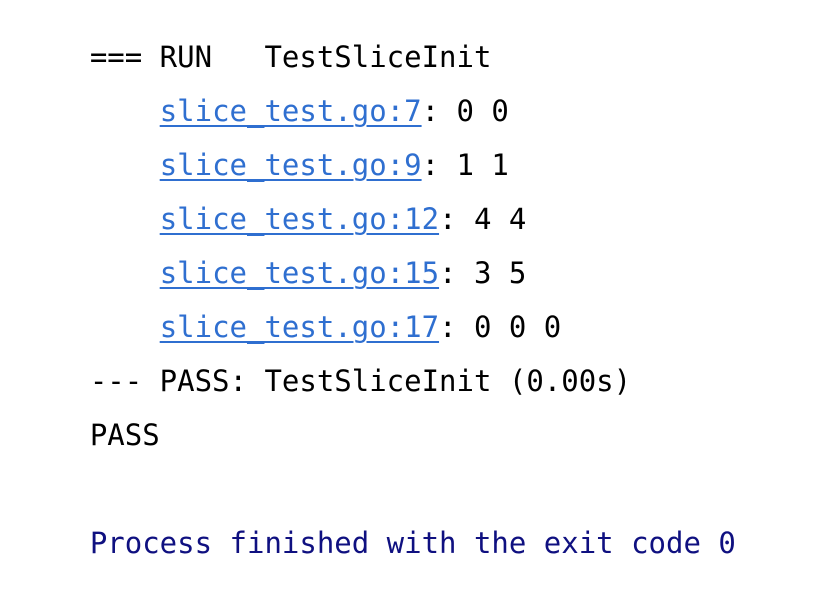 The width and height of the screenshot is (824, 590). What do you see at coordinates (124, 435) in the screenshot?
I see `test-summary-text: PASS` at bounding box center [124, 435].